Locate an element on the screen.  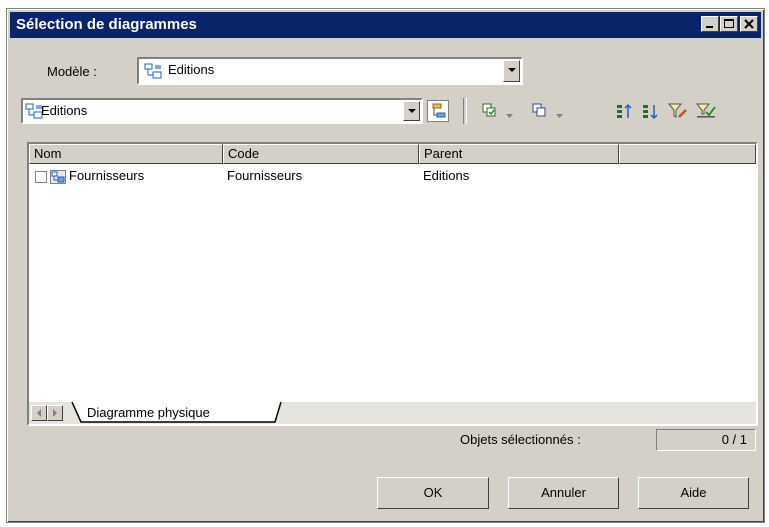
maximize-icon is located at coordinates (729, 23).